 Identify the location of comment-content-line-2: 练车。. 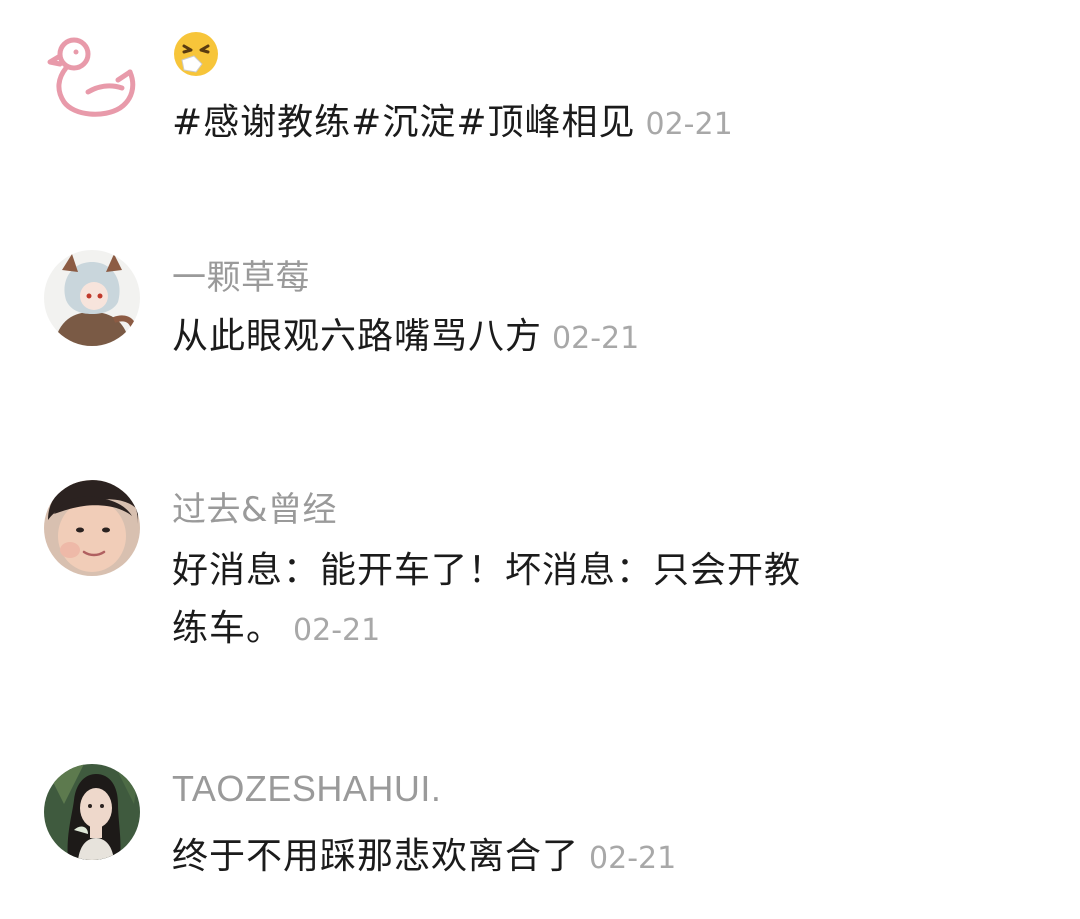
(228, 628).